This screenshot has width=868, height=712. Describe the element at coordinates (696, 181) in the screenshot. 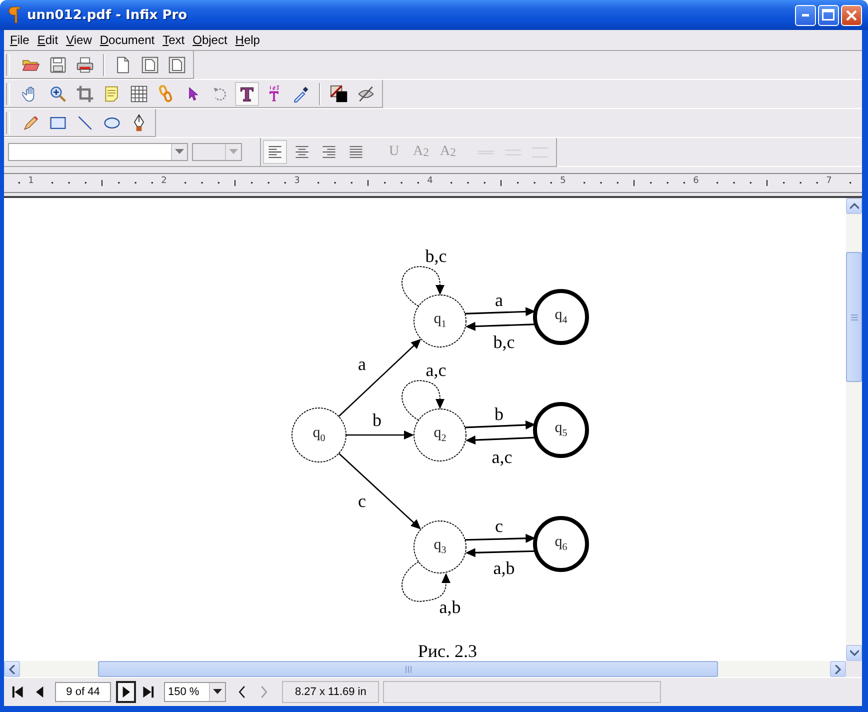

I see `ruler-number: 6` at that location.